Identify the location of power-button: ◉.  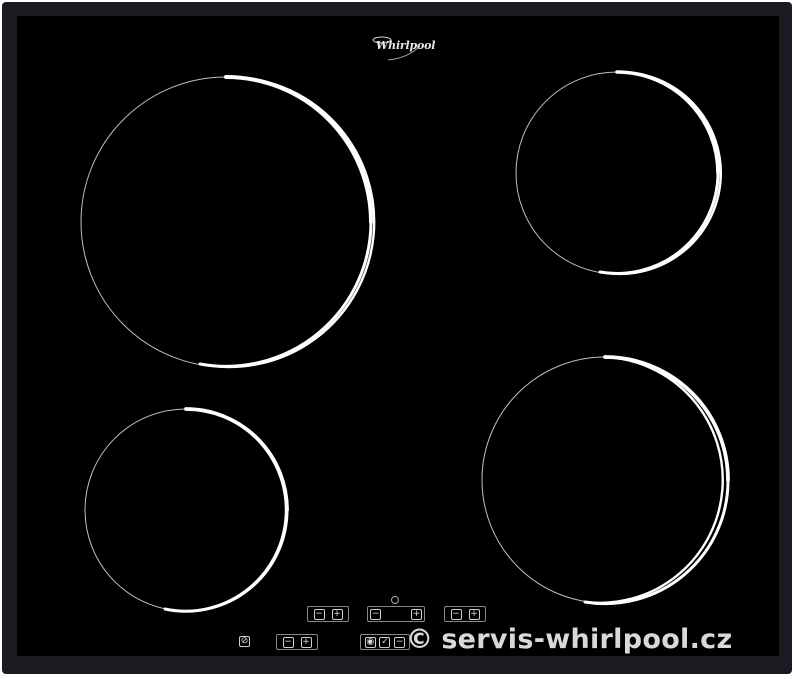
(370, 642).